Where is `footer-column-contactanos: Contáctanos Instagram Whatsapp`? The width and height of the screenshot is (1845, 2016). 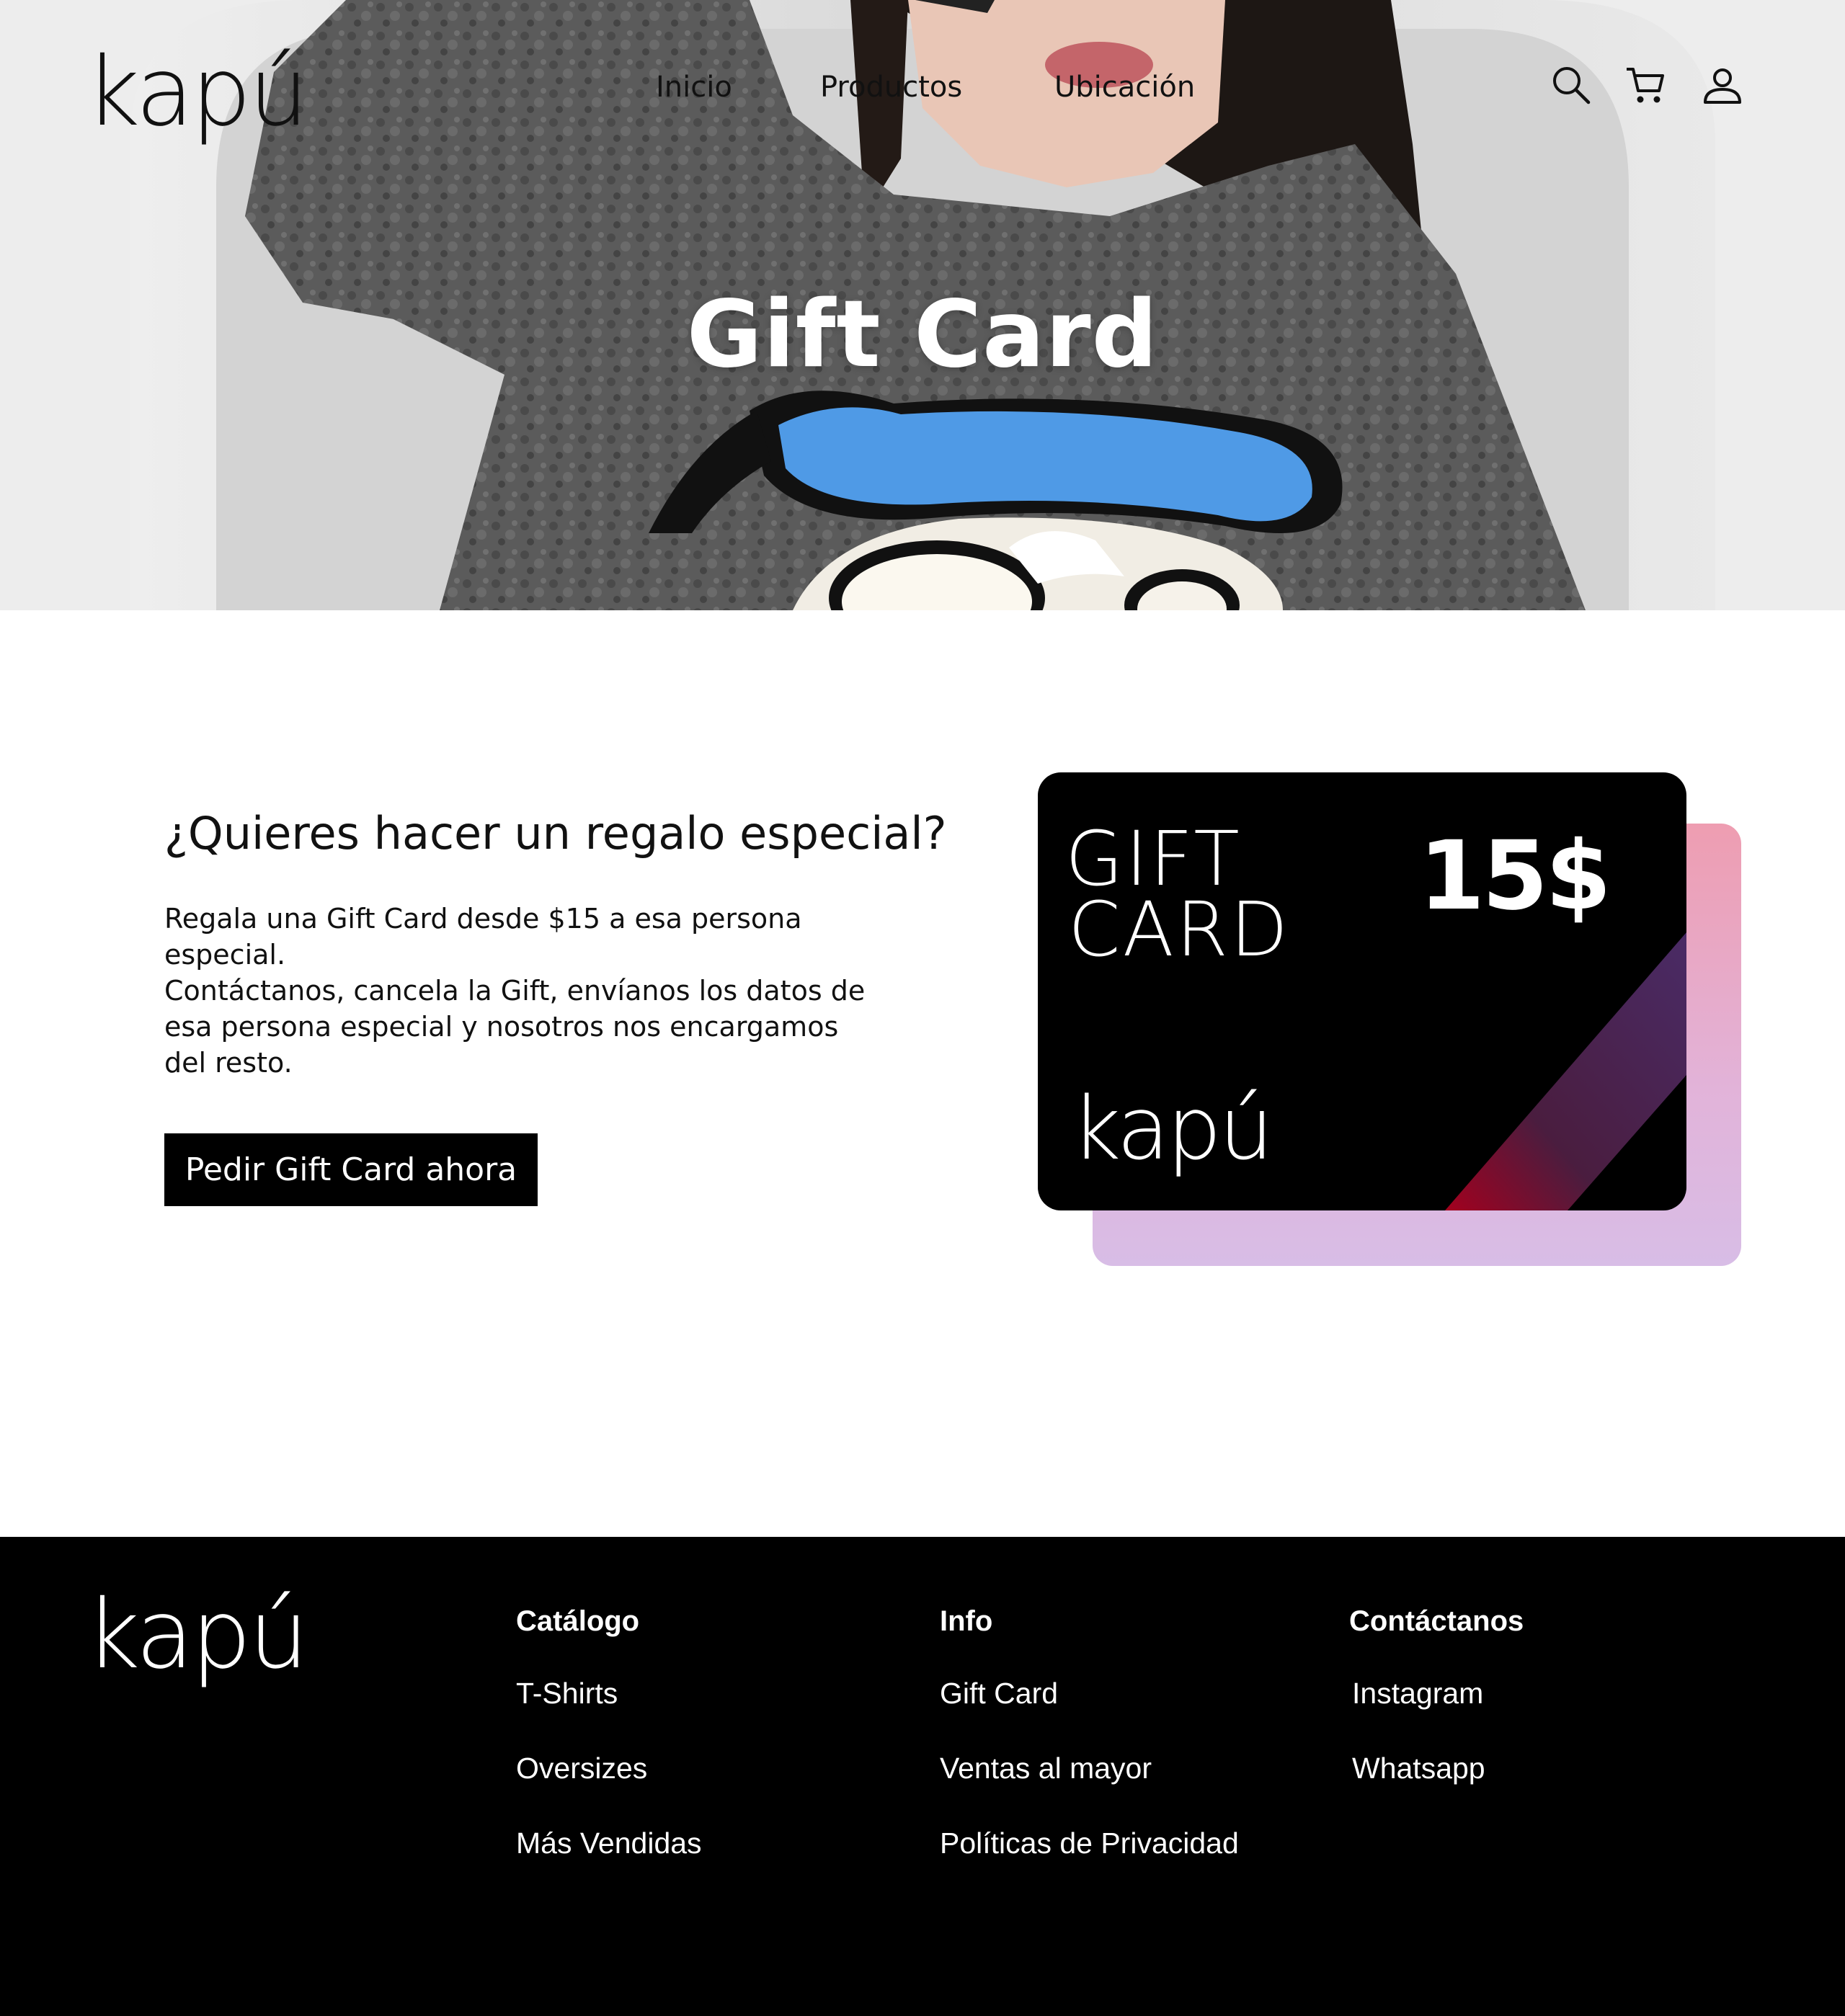 footer-column-contactanos: Contáctanos Instagram Whatsapp is located at coordinates (1436, 1698).